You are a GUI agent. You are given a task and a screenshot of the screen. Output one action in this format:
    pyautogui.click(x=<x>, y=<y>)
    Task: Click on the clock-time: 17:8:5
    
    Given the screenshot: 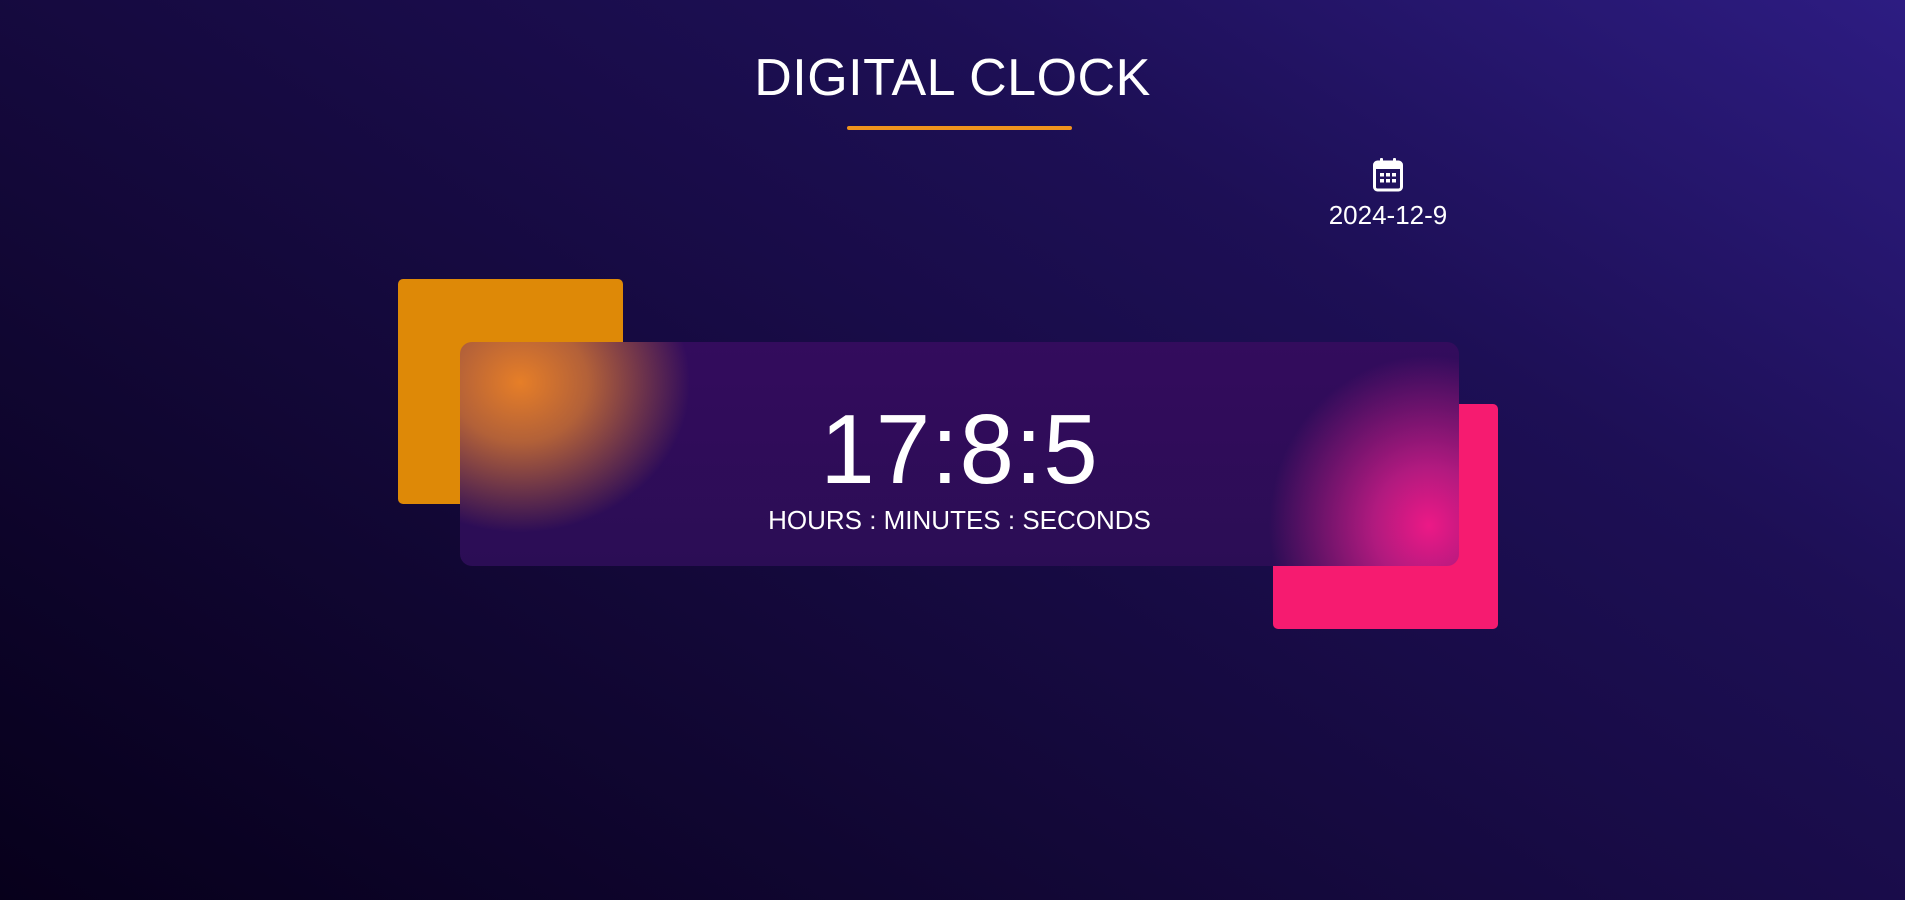 What is the action you would take?
    pyautogui.click(x=959, y=449)
    